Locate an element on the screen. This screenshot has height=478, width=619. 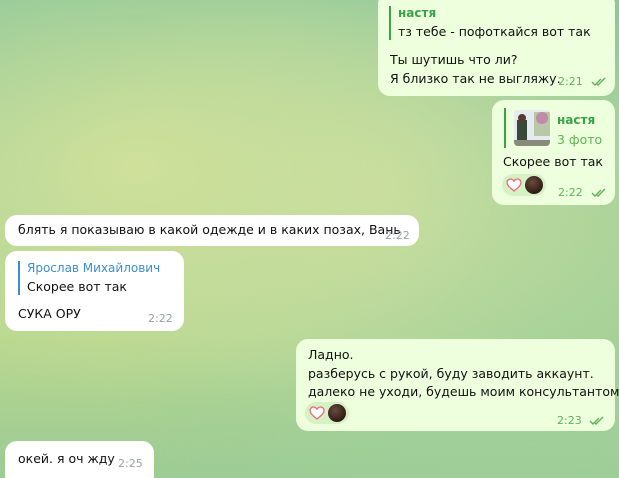
photo-thumbnail-image is located at coordinates (532, 128).